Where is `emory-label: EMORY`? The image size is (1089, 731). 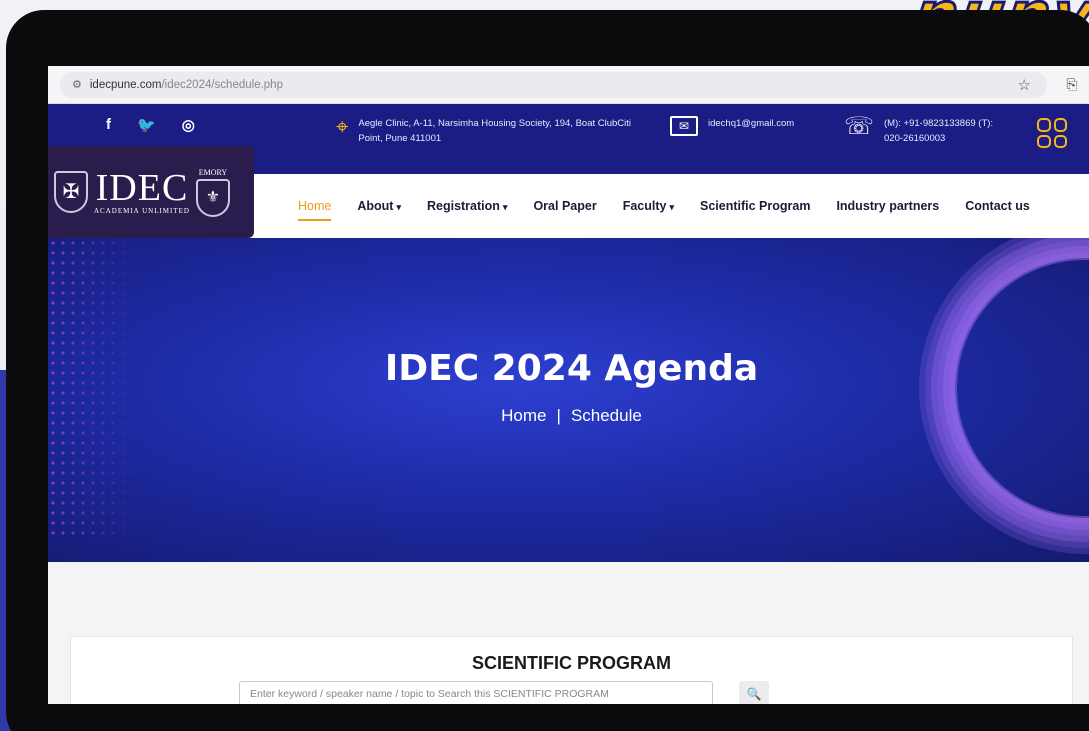
emory-label: EMORY is located at coordinates (213, 172).